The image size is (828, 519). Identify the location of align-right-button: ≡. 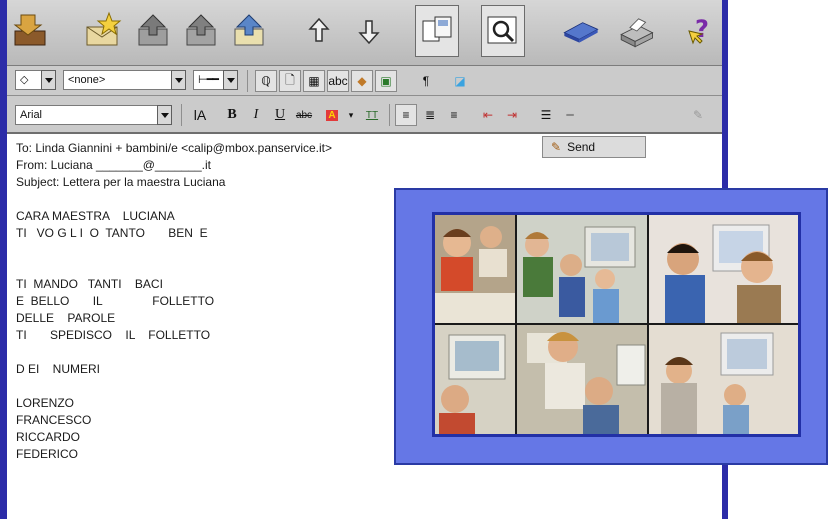
(454, 115).